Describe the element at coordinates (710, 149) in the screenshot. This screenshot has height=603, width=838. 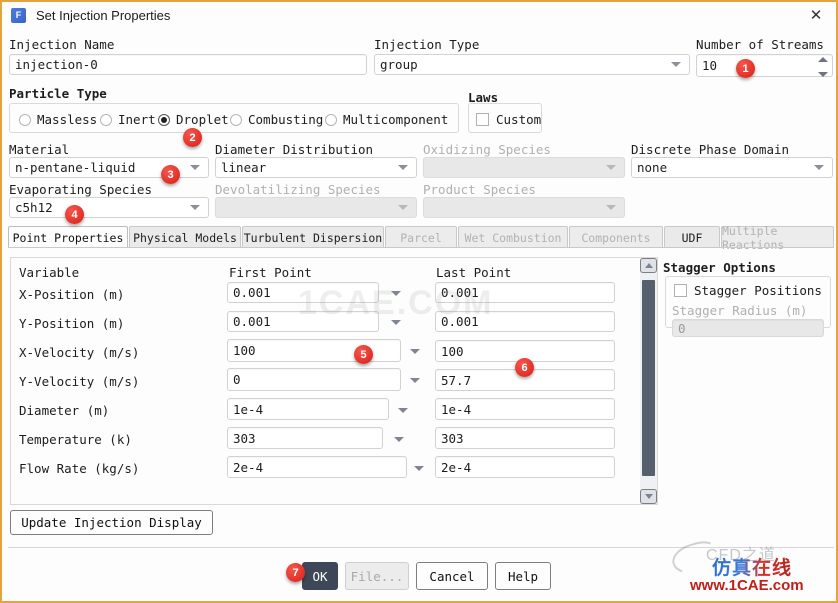
I see `discrete-phase-domain-label: Discrete Phase Domain` at that location.